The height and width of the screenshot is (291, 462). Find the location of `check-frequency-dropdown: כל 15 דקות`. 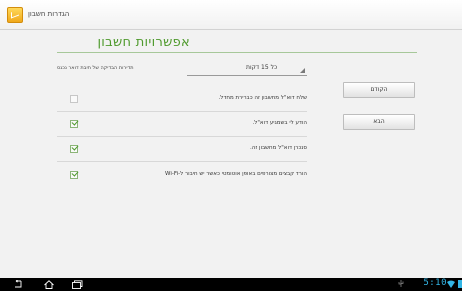

check-frequency-dropdown: כל 15 דקות is located at coordinates (247, 69).